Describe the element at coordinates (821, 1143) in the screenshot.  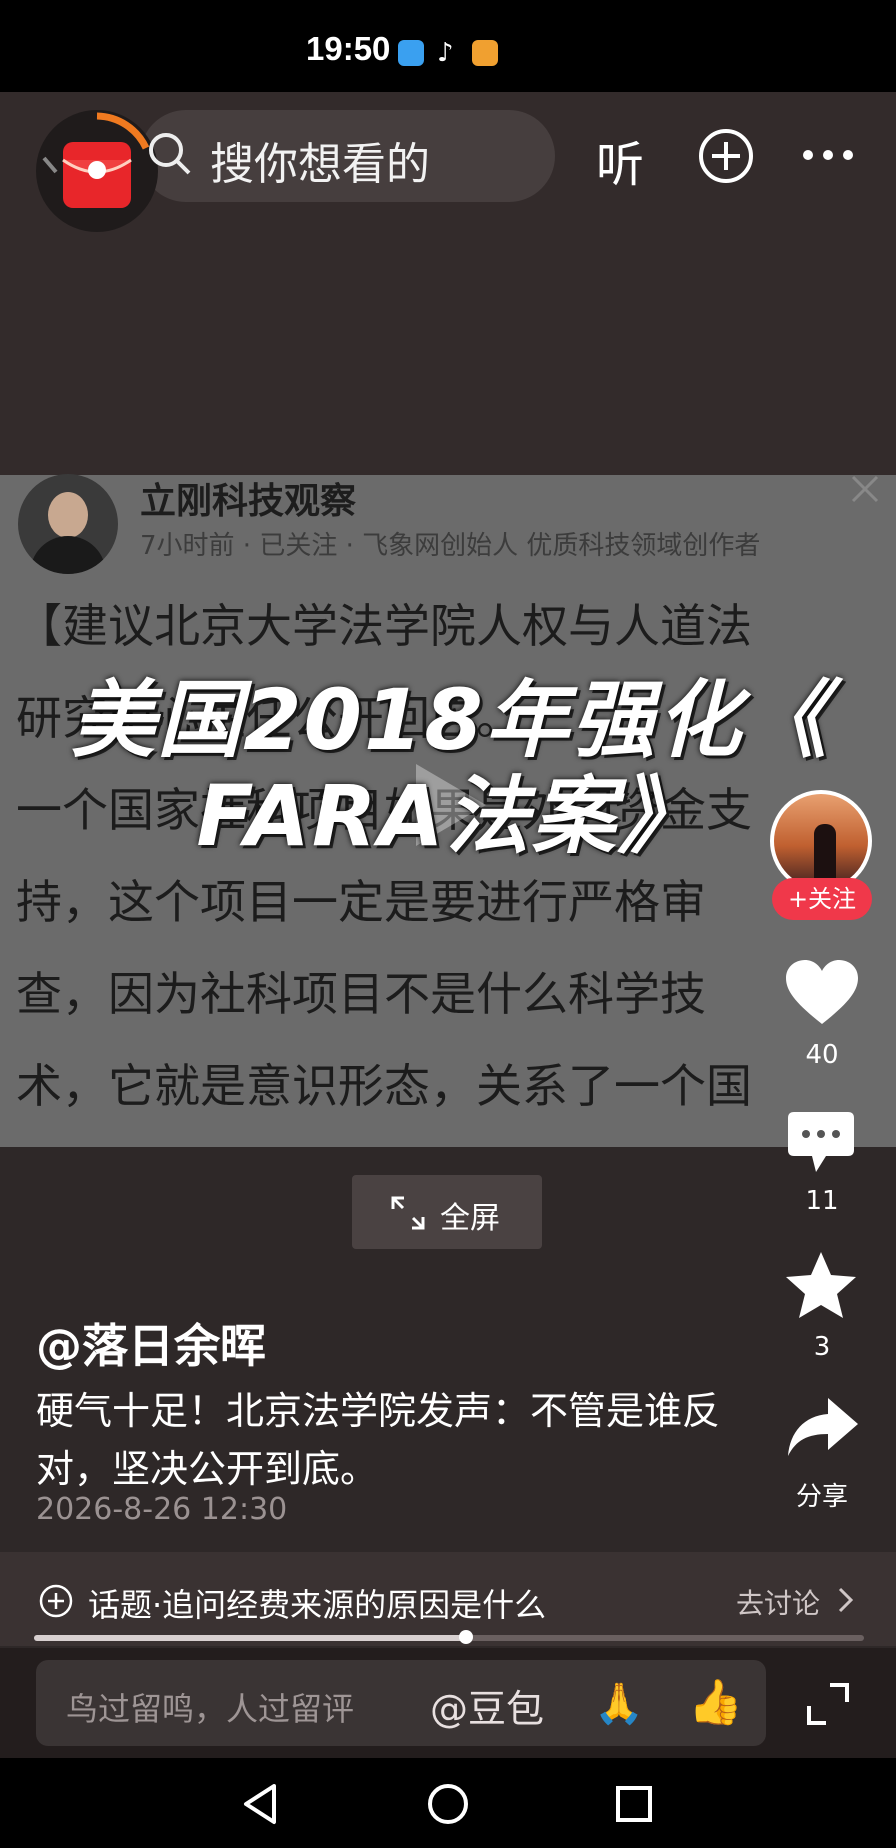
I see `comment-icon` at that location.